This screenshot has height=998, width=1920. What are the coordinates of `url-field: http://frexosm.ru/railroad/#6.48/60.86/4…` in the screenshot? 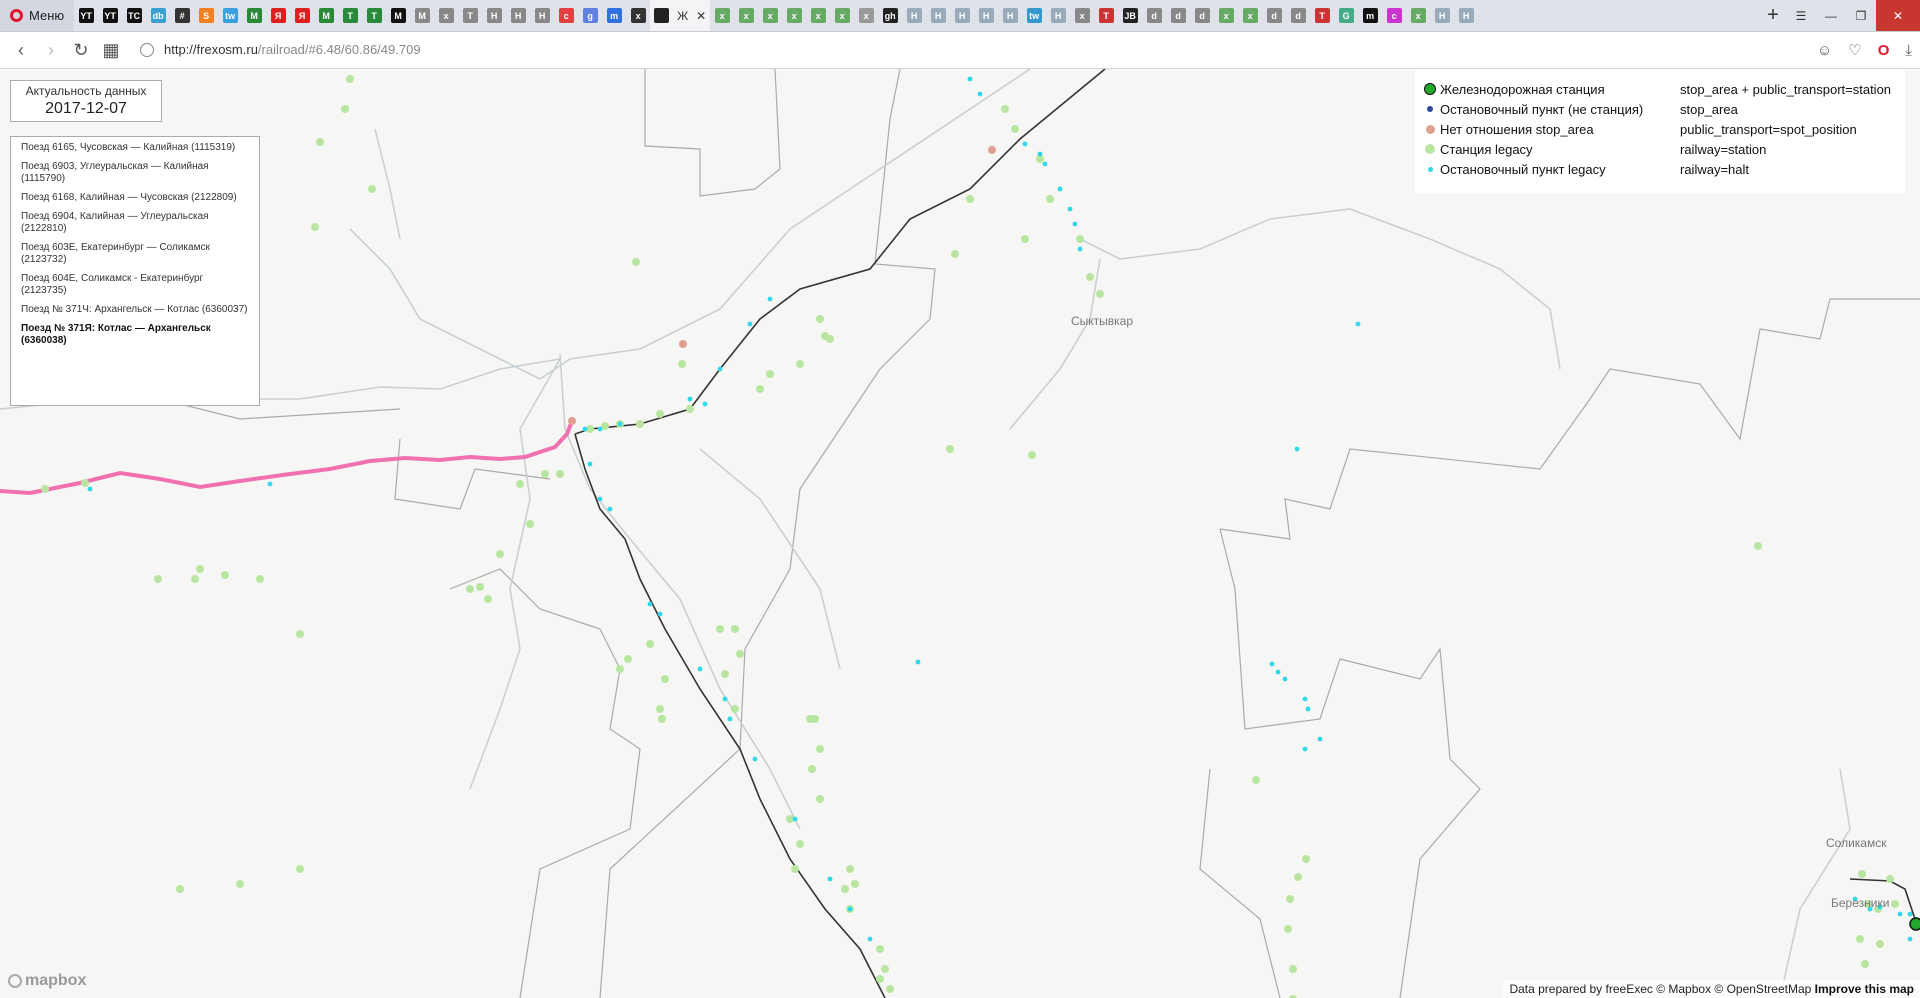 It's located at (960, 49).